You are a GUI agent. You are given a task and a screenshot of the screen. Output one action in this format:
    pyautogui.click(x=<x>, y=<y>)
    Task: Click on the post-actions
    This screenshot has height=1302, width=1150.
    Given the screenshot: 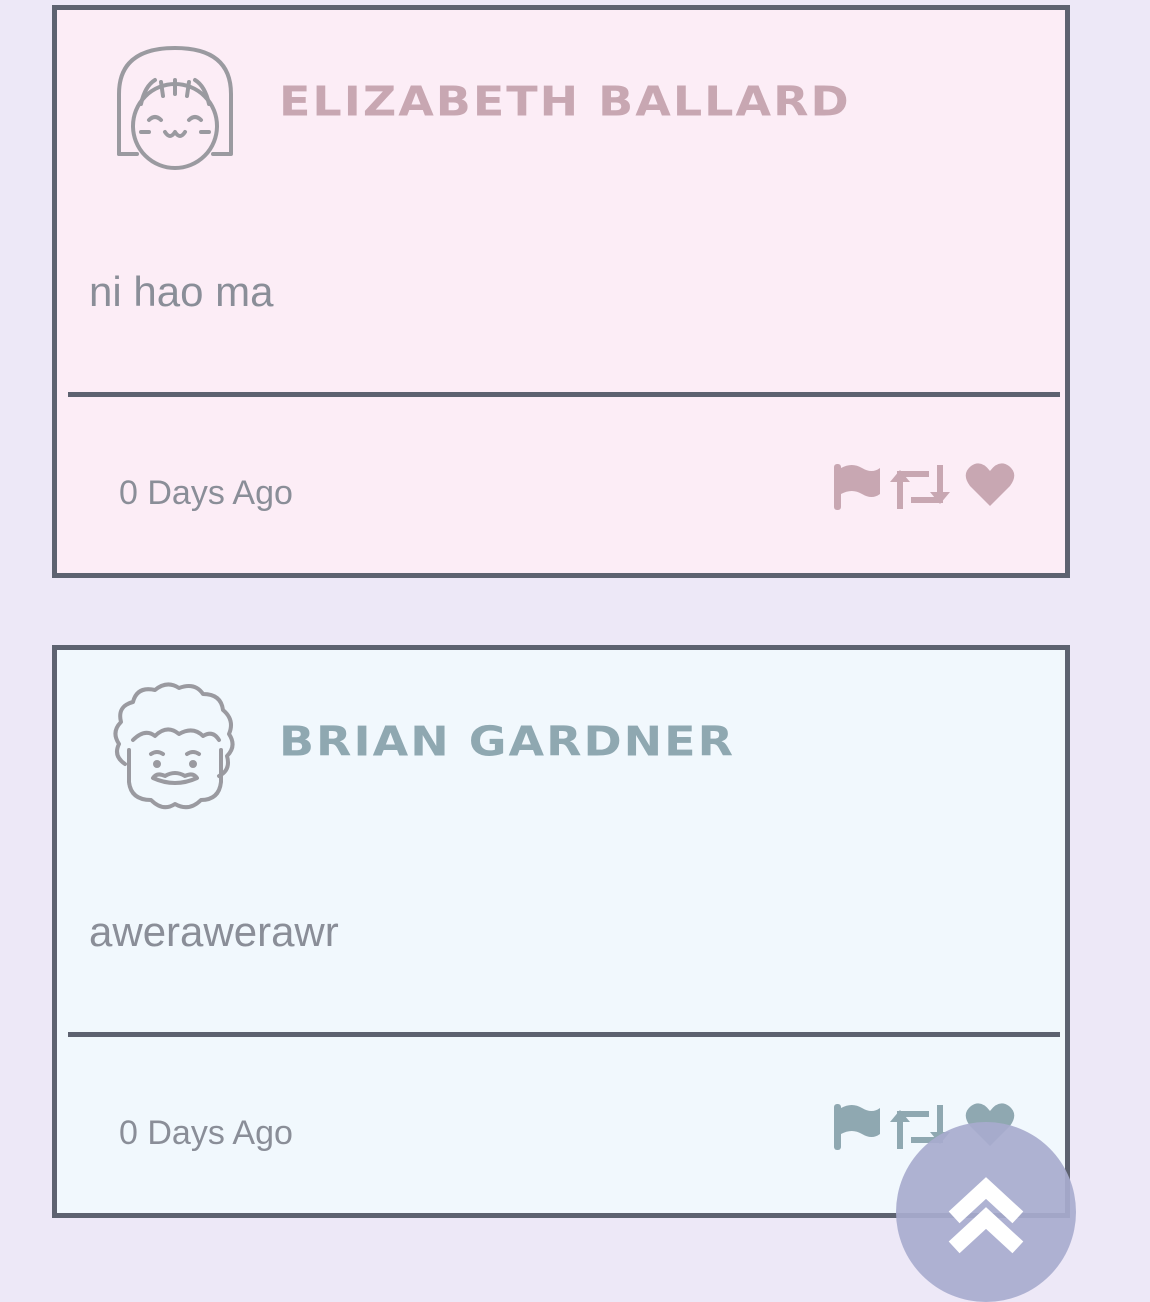 What is the action you would take?
    pyautogui.click(x=924, y=490)
    